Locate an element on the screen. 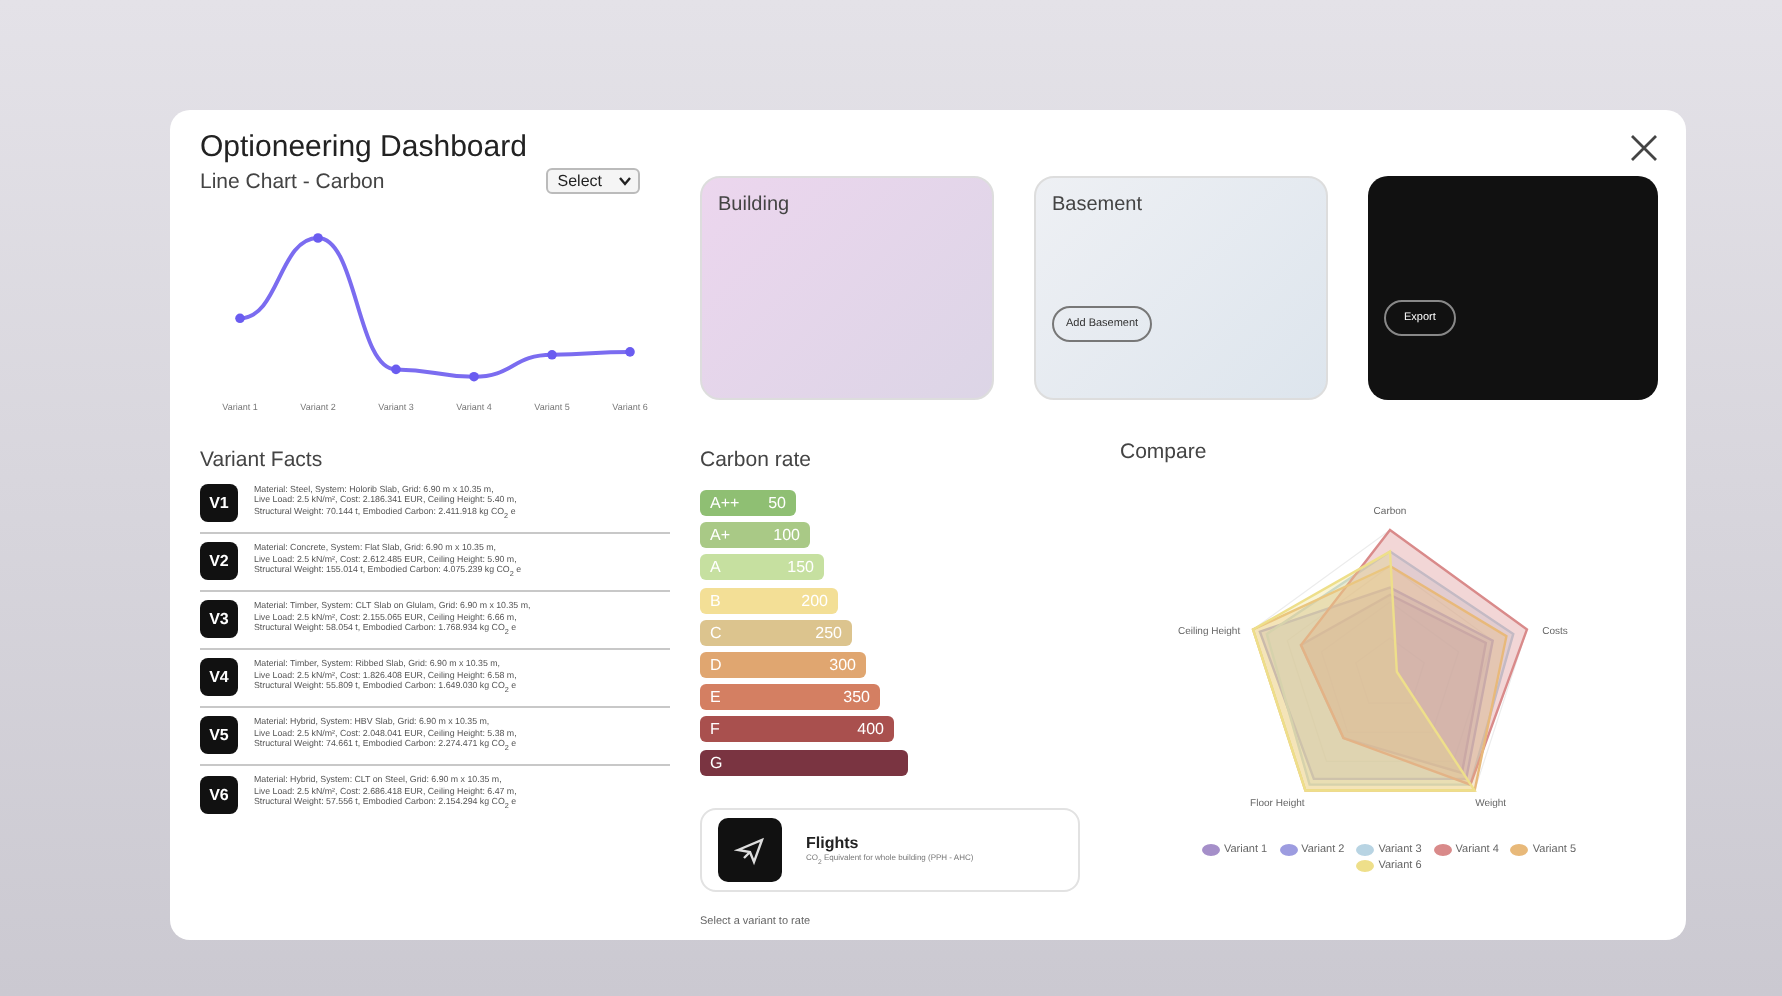 The height and width of the screenshot is (996, 1782). variant-badge: V3 is located at coordinates (219, 619).